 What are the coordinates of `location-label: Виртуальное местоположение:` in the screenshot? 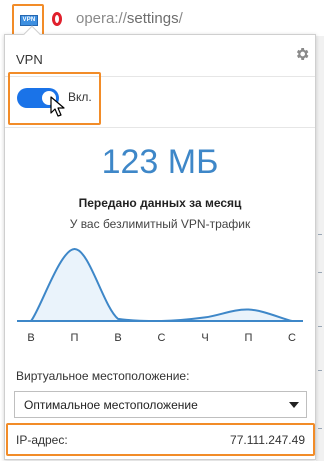 It's located at (103, 376).